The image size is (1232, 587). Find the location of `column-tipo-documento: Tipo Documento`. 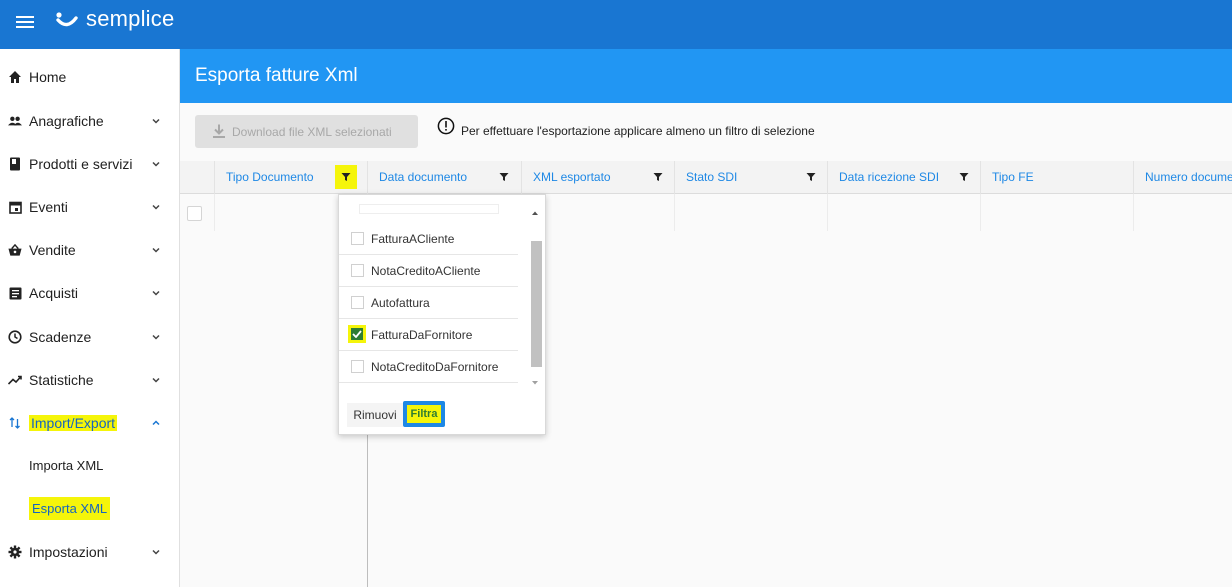

column-tipo-documento: Tipo Documento is located at coordinates (290, 177).